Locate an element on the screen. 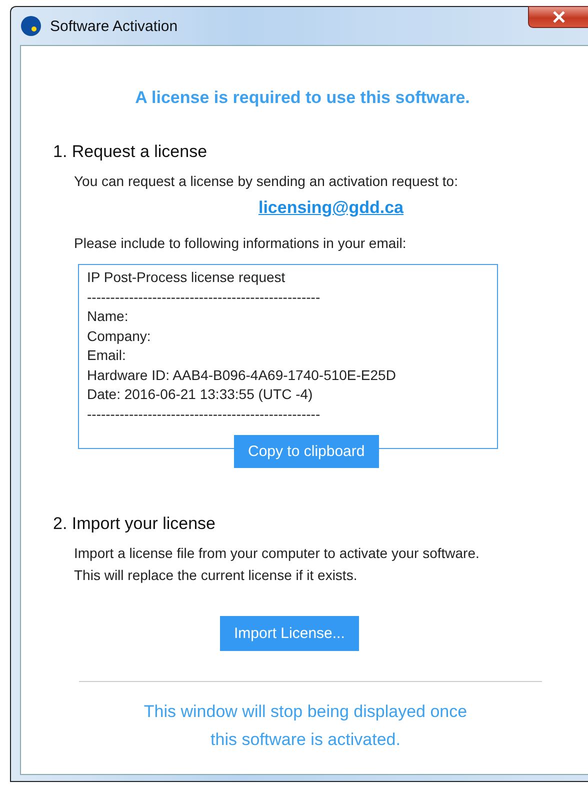  close-icon is located at coordinates (559, 17).